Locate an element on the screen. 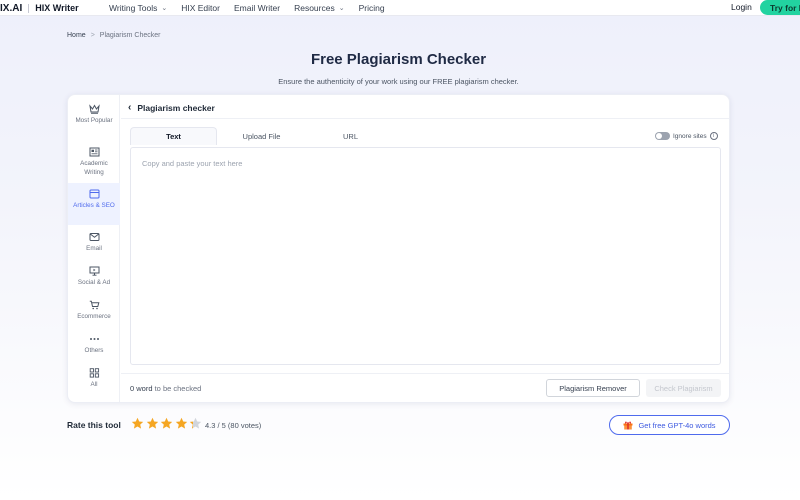 The image size is (800, 500). tool-header: ‹ Plagiarism checker is located at coordinates (171, 107).